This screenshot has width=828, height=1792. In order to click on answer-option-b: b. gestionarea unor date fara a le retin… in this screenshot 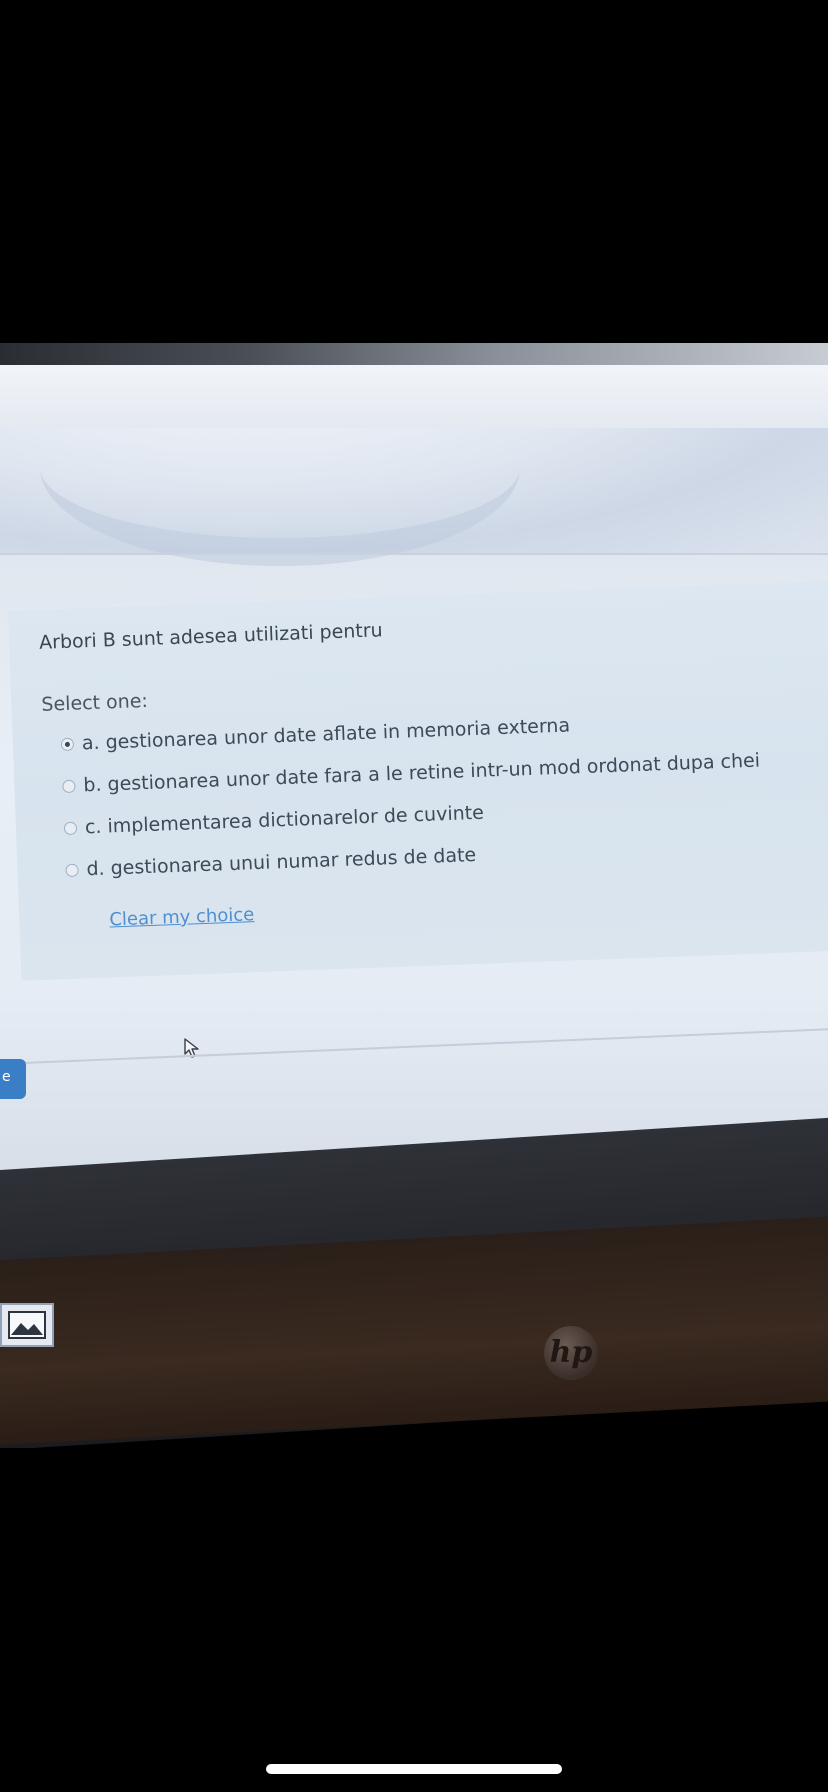, I will do `click(411, 774)`.